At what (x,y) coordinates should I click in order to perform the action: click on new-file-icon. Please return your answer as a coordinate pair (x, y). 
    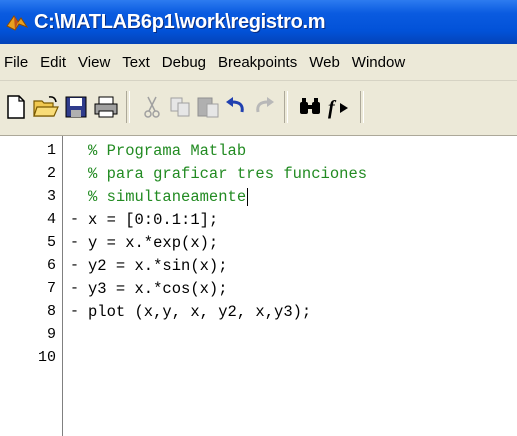
    Looking at the image, I should click on (16, 107).